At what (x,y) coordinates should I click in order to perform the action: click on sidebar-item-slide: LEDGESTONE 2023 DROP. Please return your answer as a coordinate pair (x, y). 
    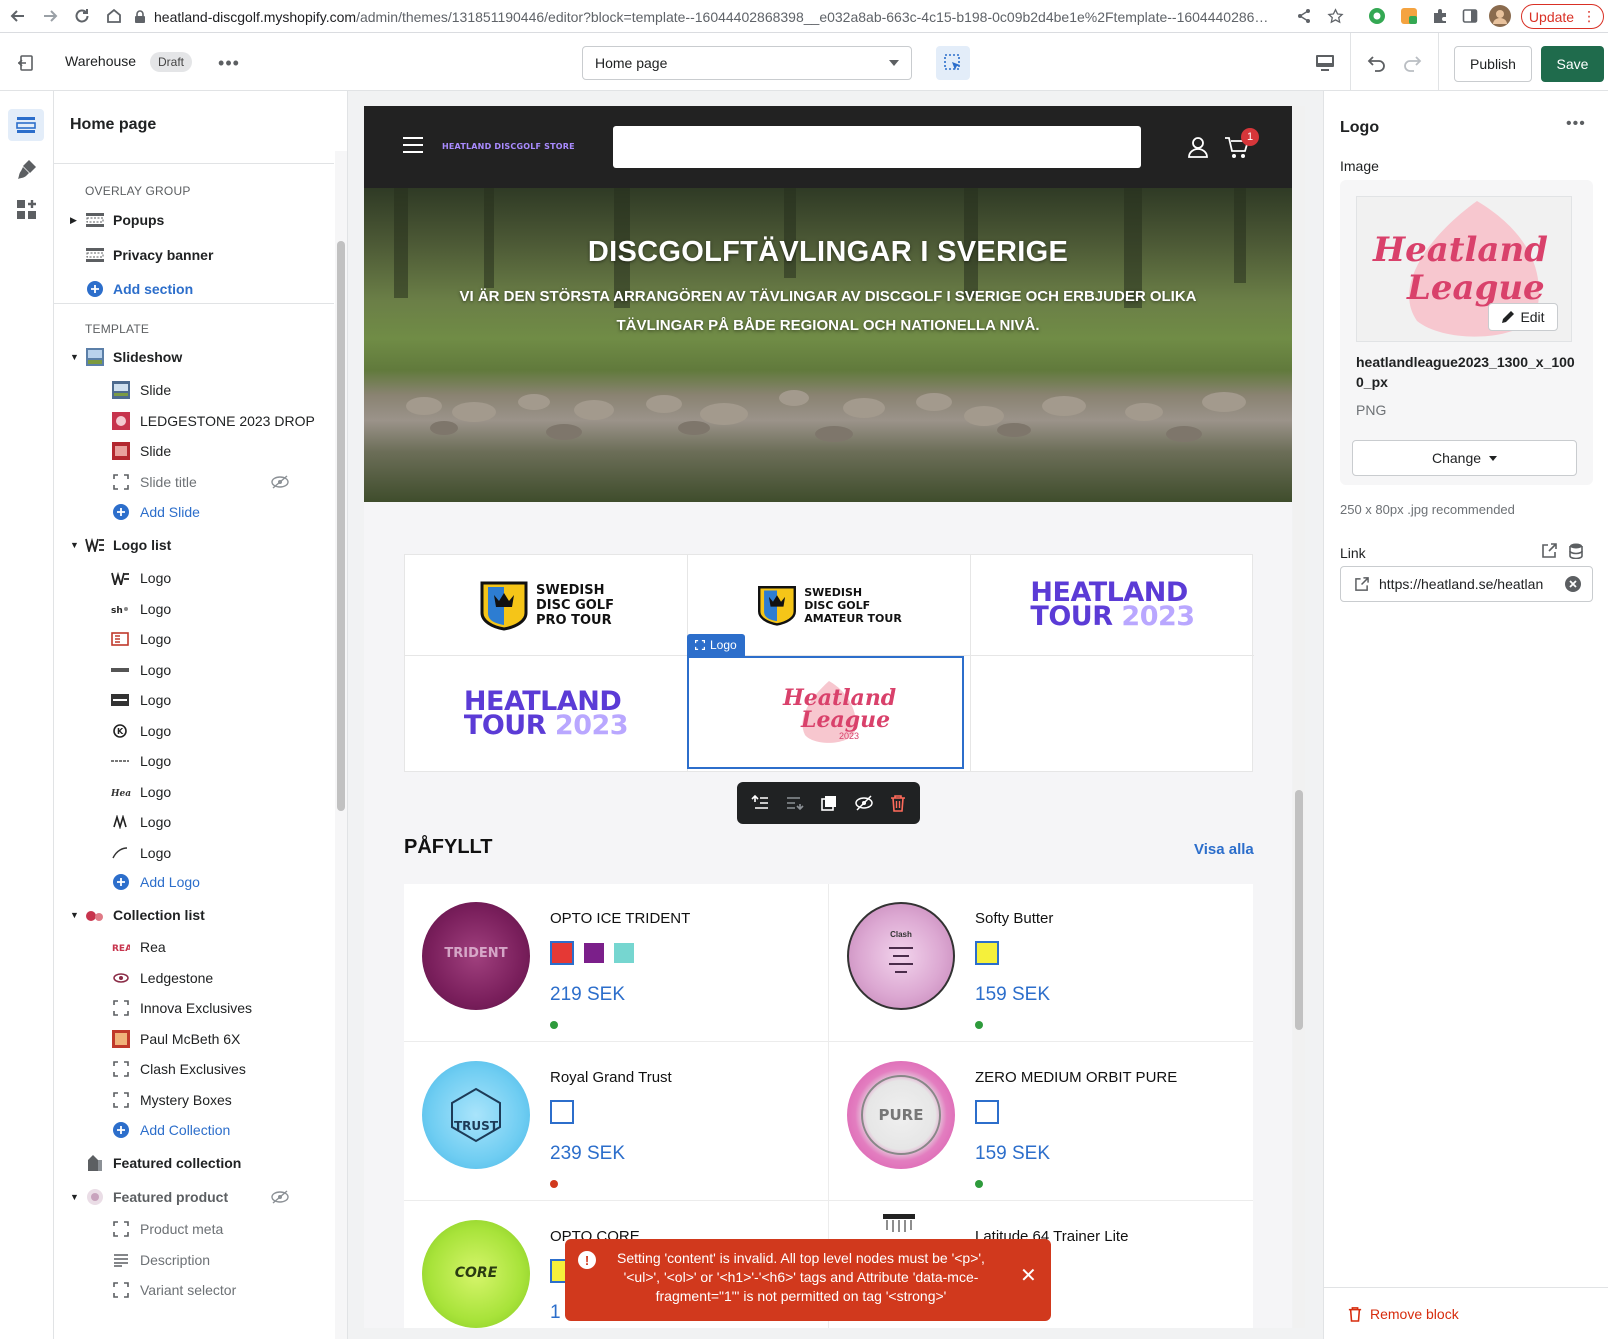
    Looking at the image, I should click on (194, 421).